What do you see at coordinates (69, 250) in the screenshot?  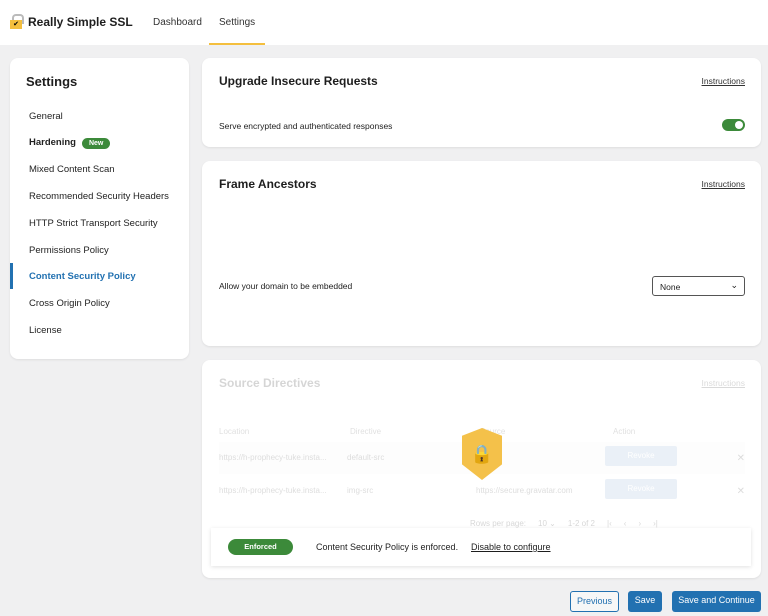 I see `sidebar-item-permissions: Permissions Policy` at bounding box center [69, 250].